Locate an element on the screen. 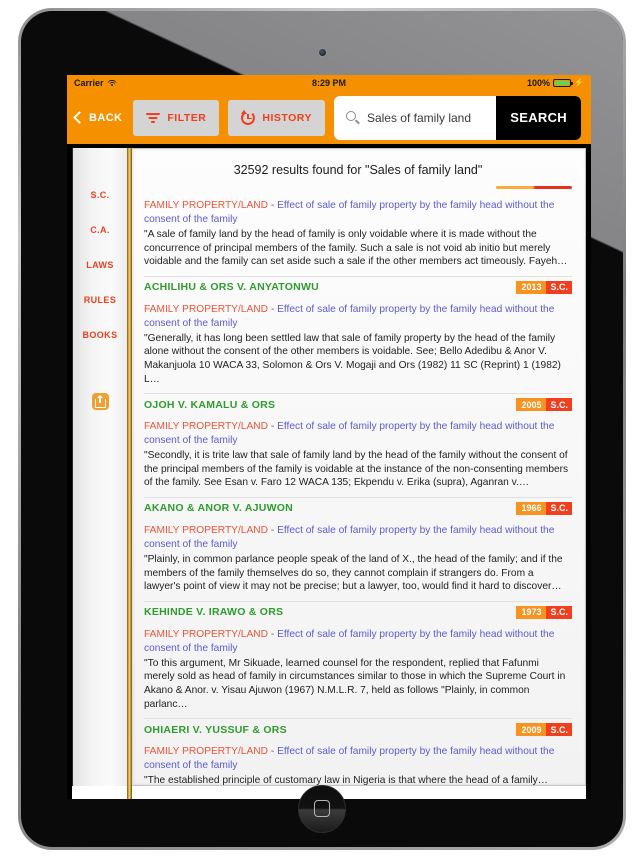 The height and width of the screenshot is (858, 643). sidebar-item-laws: LAWS is located at coordinates (100, 265).